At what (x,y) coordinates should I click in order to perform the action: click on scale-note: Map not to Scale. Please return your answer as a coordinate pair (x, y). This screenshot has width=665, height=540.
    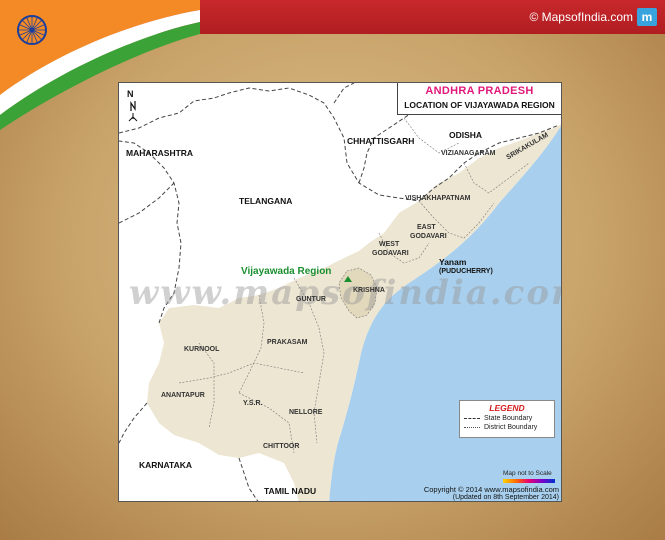
    Looking at the image, I should click on (527, 473).